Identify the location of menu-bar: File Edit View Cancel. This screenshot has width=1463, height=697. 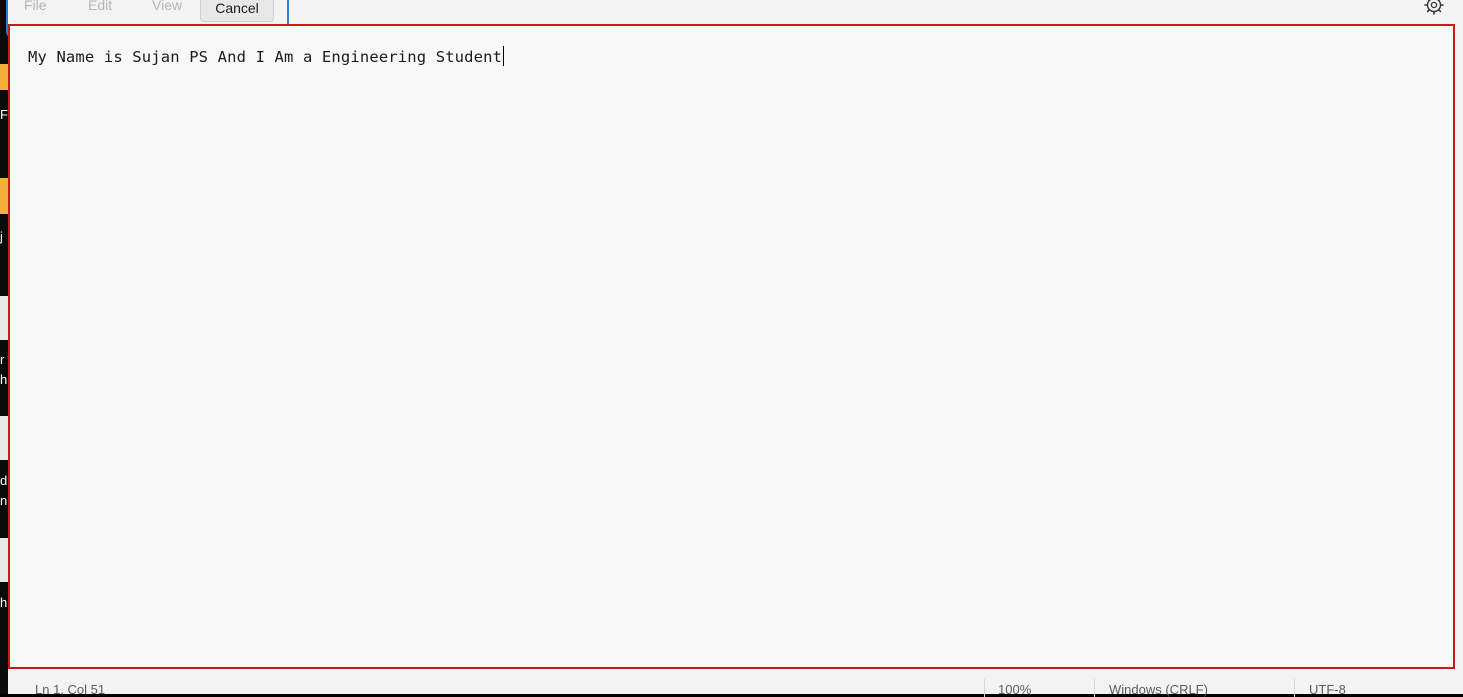
(734, 19).